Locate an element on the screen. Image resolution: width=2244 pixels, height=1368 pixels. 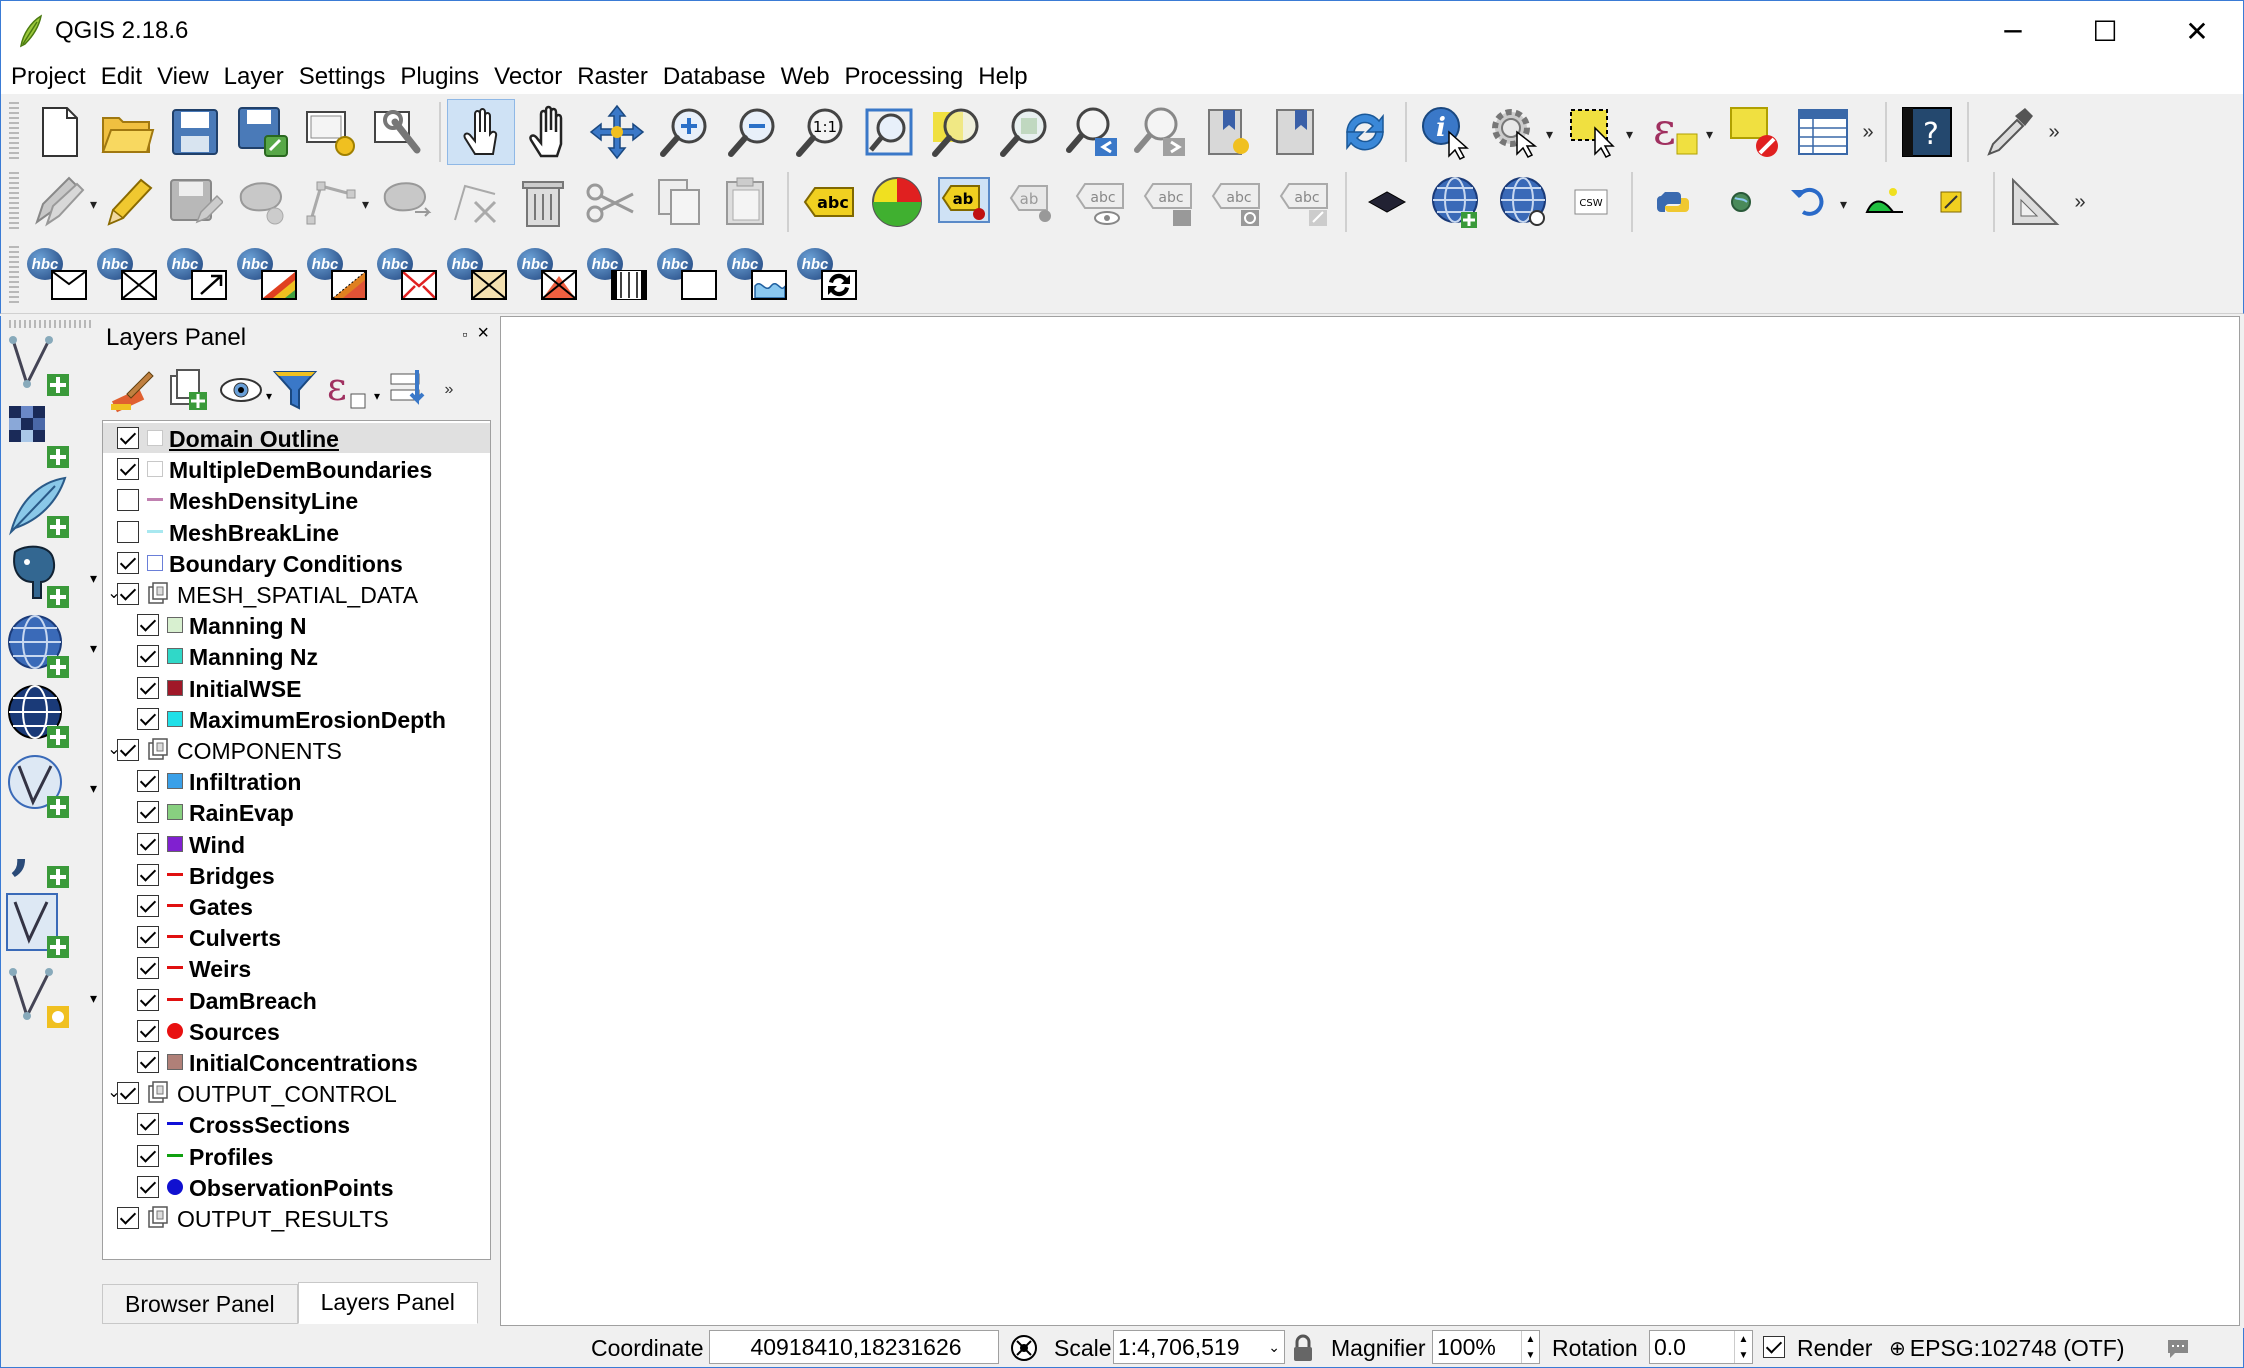
zoom-full-button is located at coordinates (889, 132).